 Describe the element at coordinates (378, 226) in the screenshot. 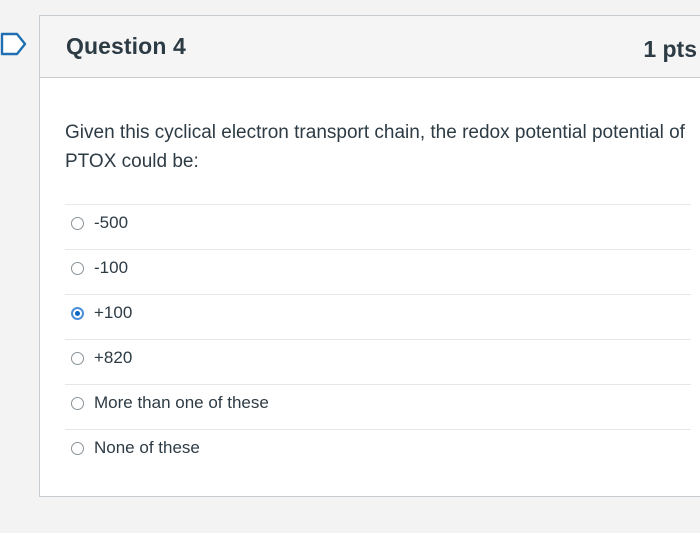

I see `answer-option: -500` at that location.